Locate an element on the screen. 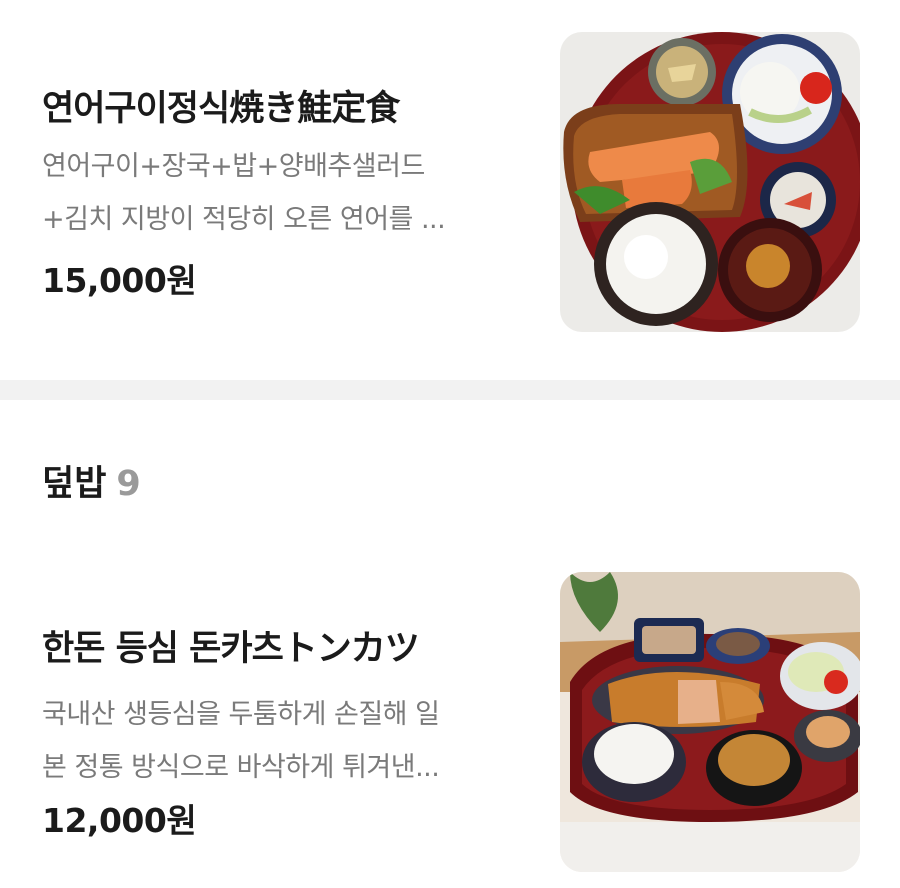 This screenshot has height=888, width=900. salmon-set-meal-photo-icon is located at coordinates (710, 182).